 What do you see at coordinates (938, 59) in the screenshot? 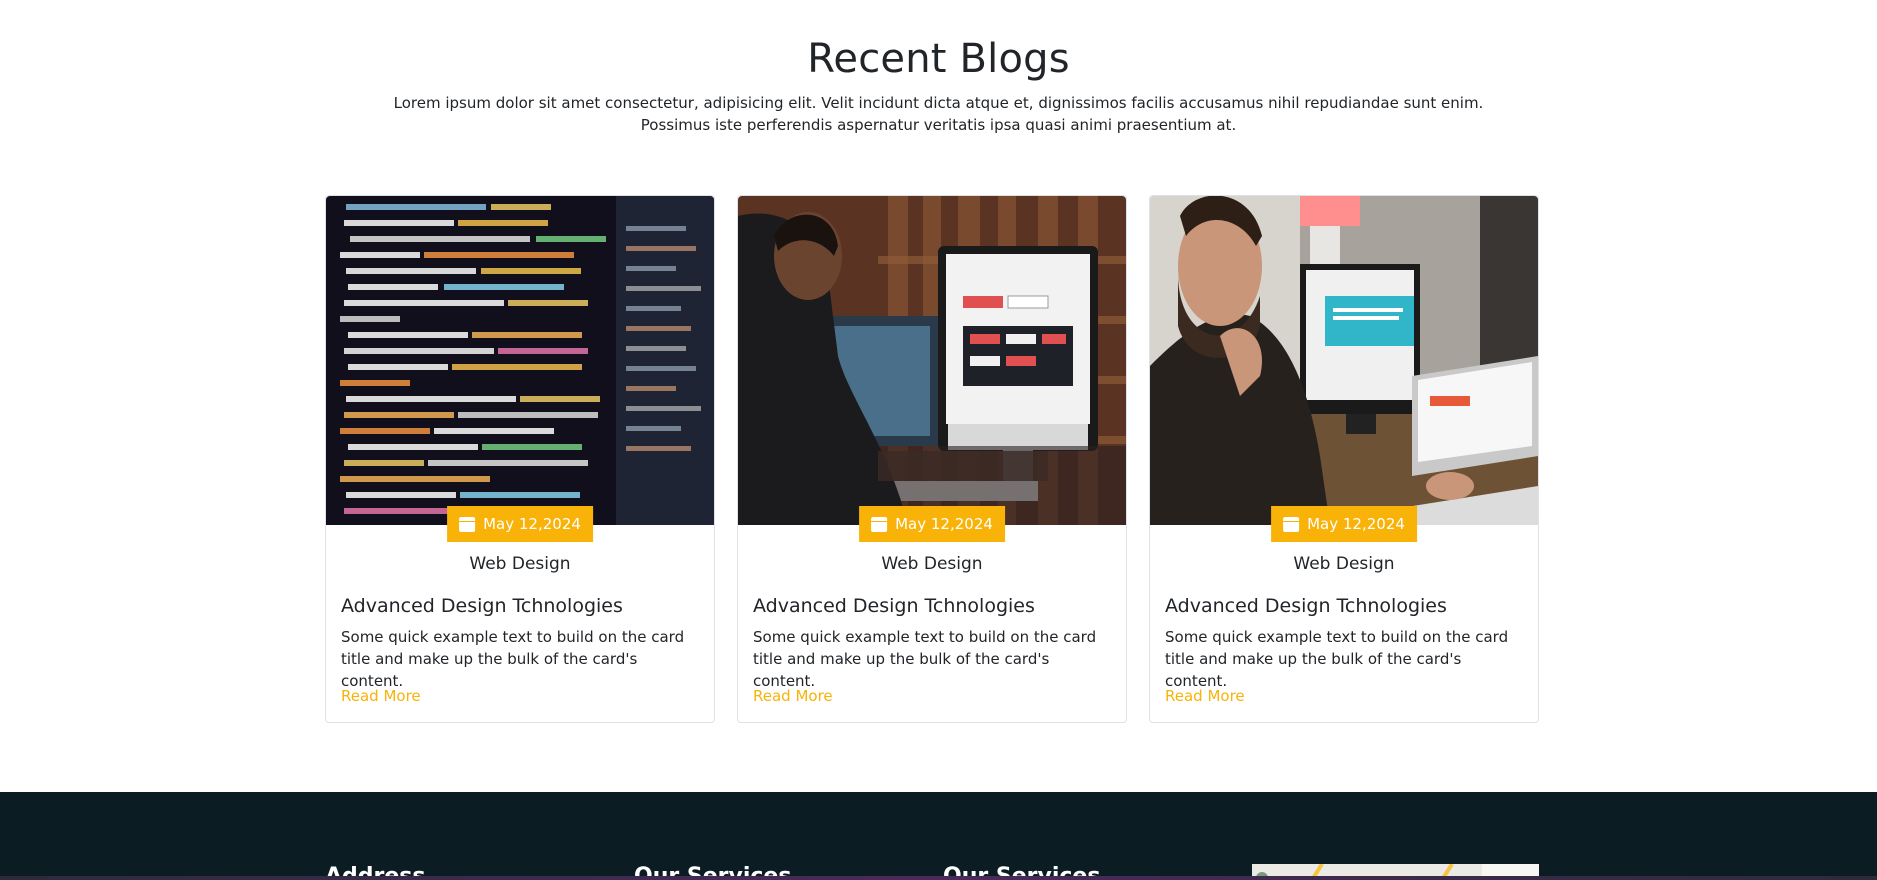
I see `section-title: Recent Blogs` at bounding box center [938, 59].